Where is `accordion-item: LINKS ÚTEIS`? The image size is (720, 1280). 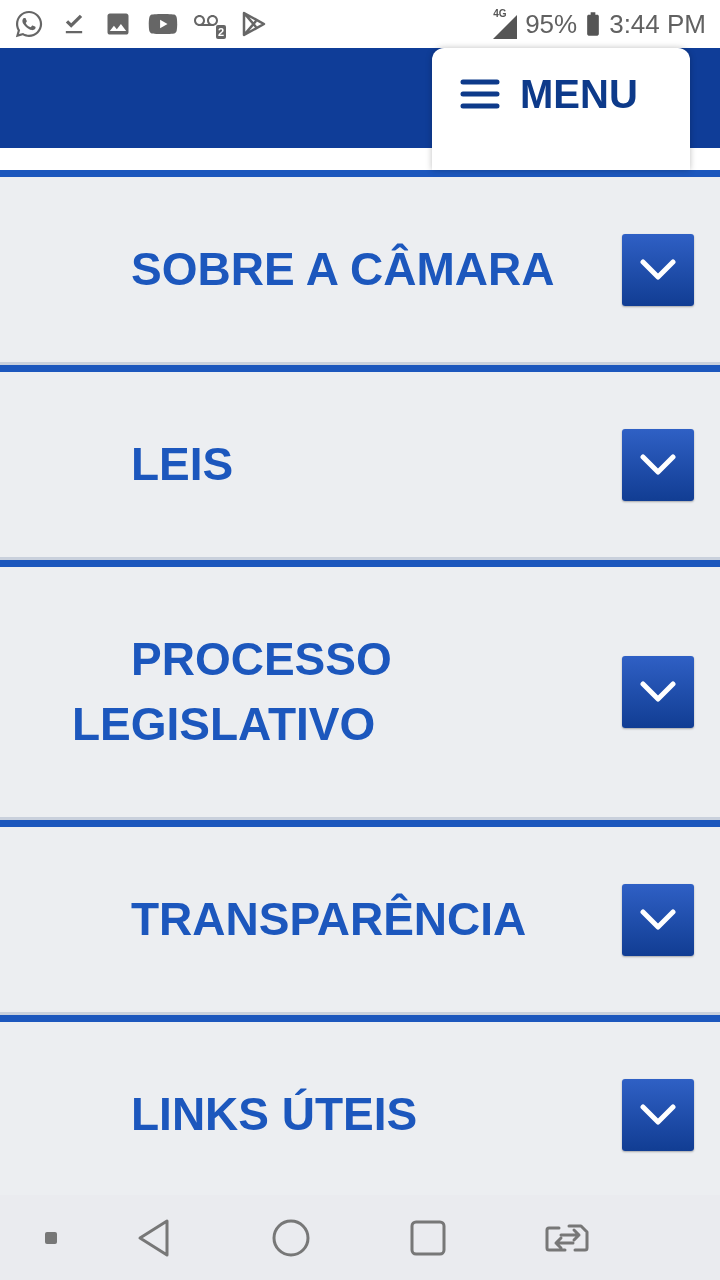 accordion-item: LINKS ÚTEIS is located at coordinates (360, 1105).